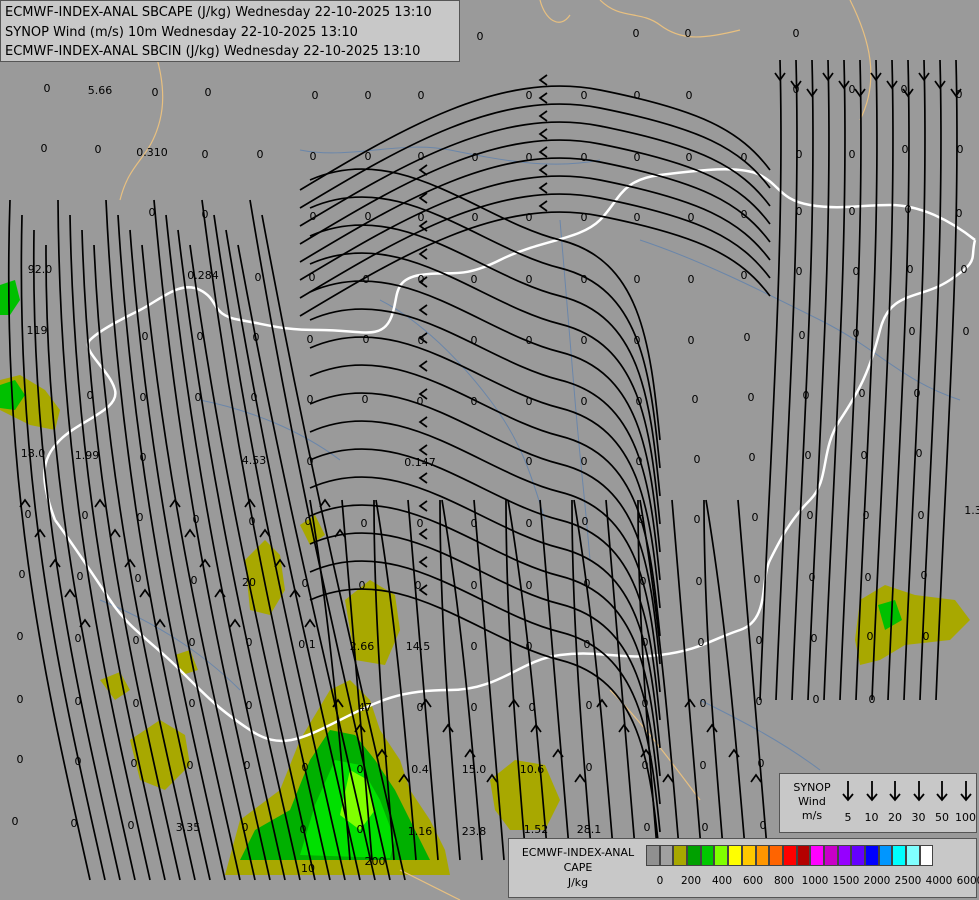 The image size is (979, 900). What do you see at coordinates (308, 868) in the screenshot?
I see `cin-value-label: 10` at bounding box center [308, 868].